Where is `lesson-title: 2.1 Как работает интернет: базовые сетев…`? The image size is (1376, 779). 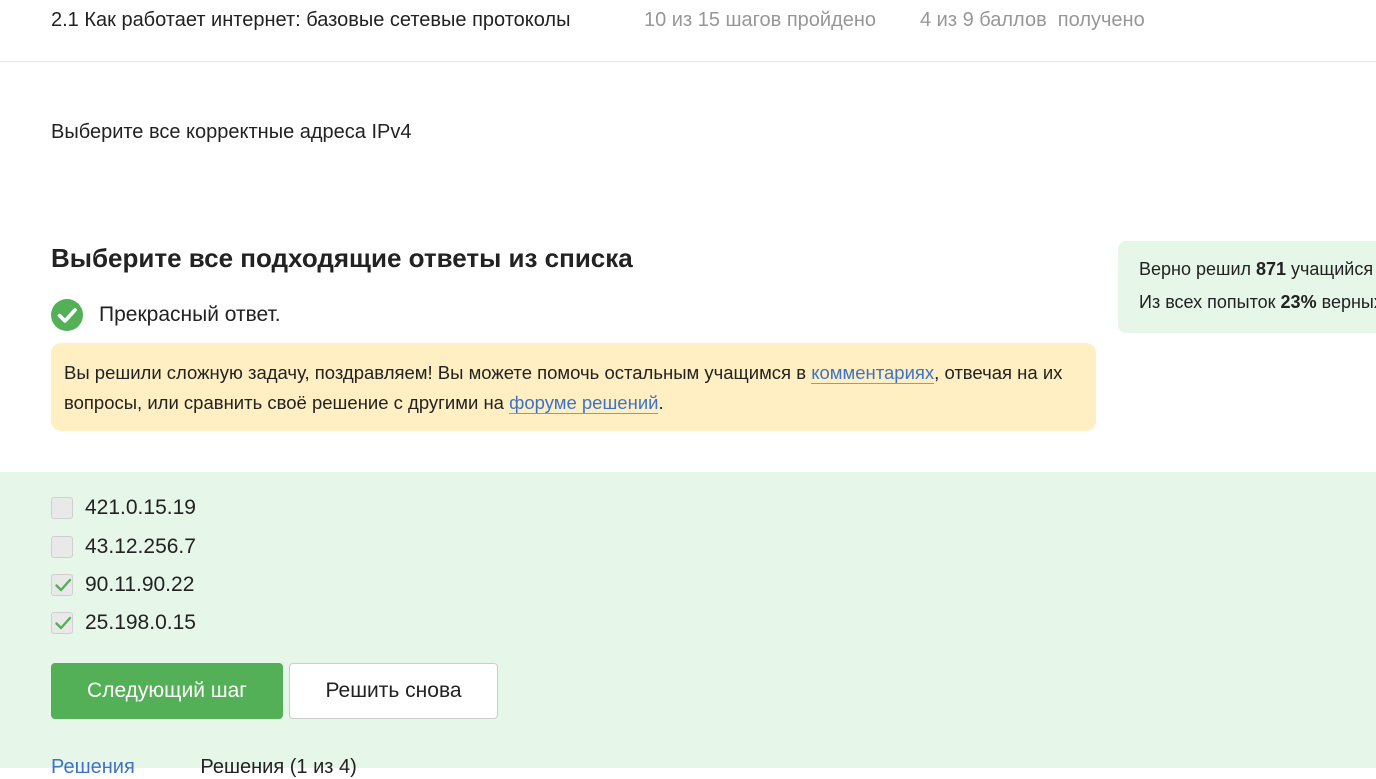
lesson-title: 2.1 Как работает интернет: базовые сетев… is located at coordinates (310, 20).